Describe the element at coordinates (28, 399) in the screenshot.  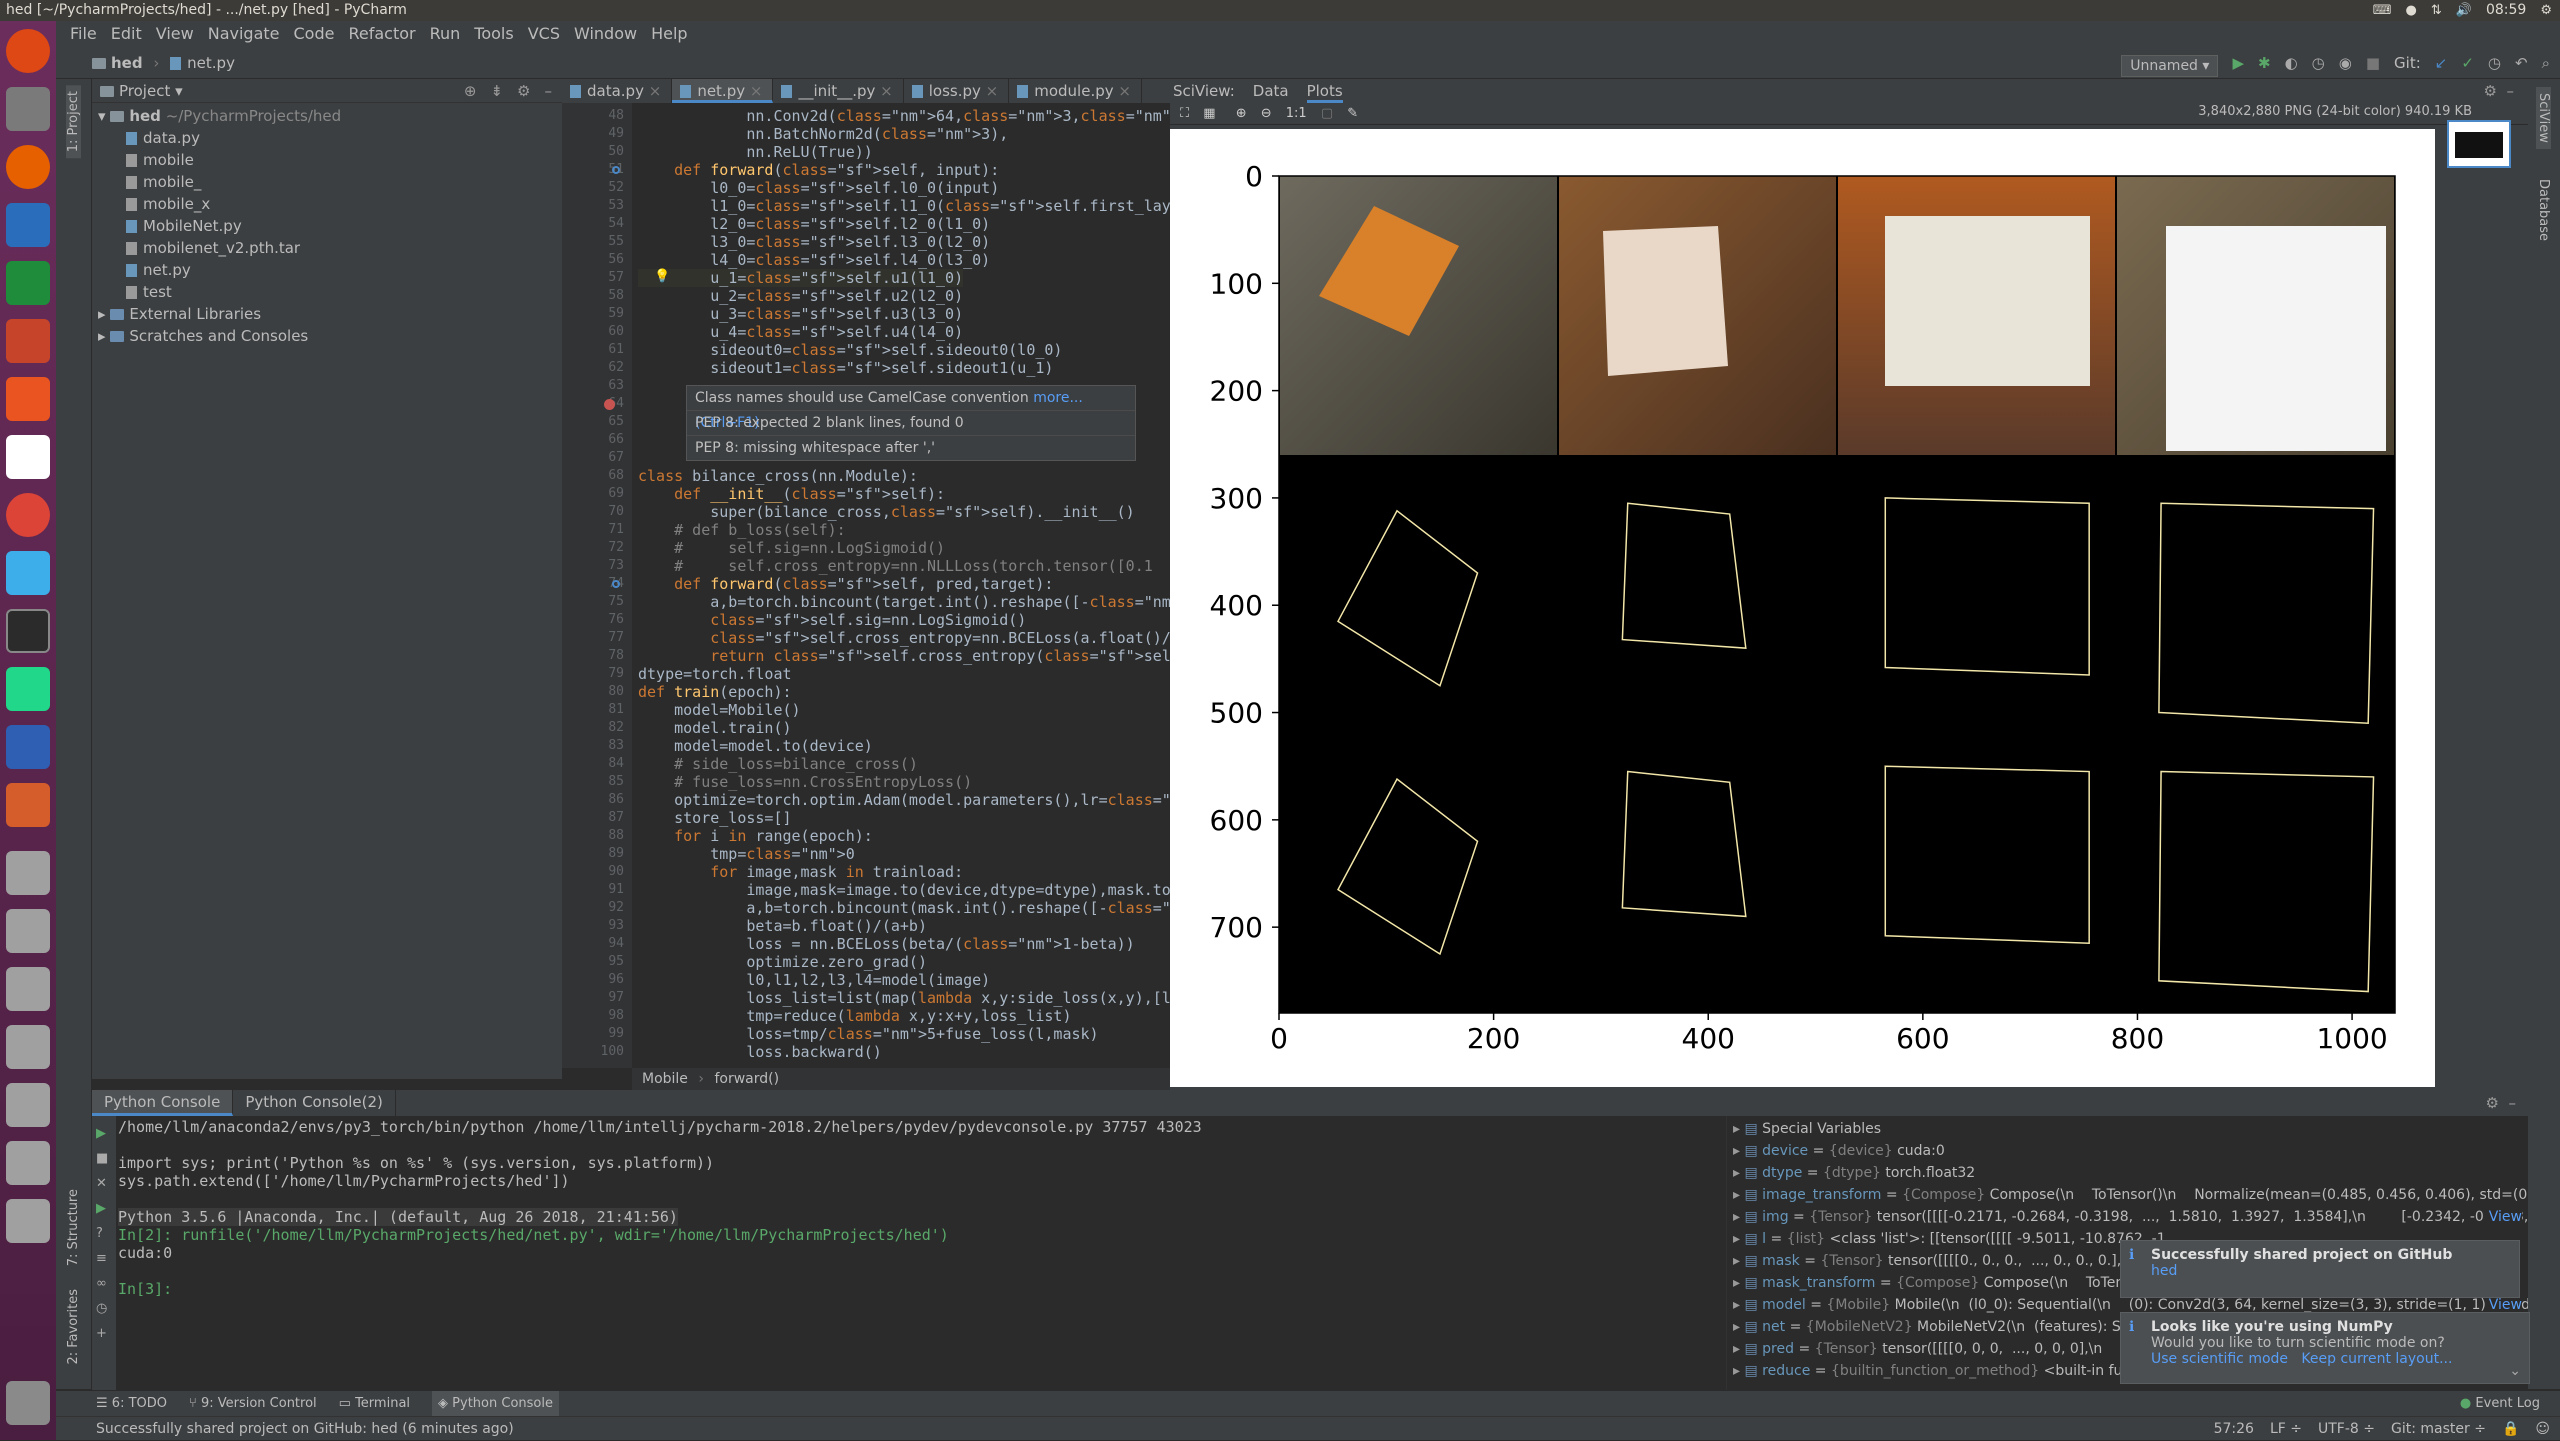
I see `software-center-icon` at that location.